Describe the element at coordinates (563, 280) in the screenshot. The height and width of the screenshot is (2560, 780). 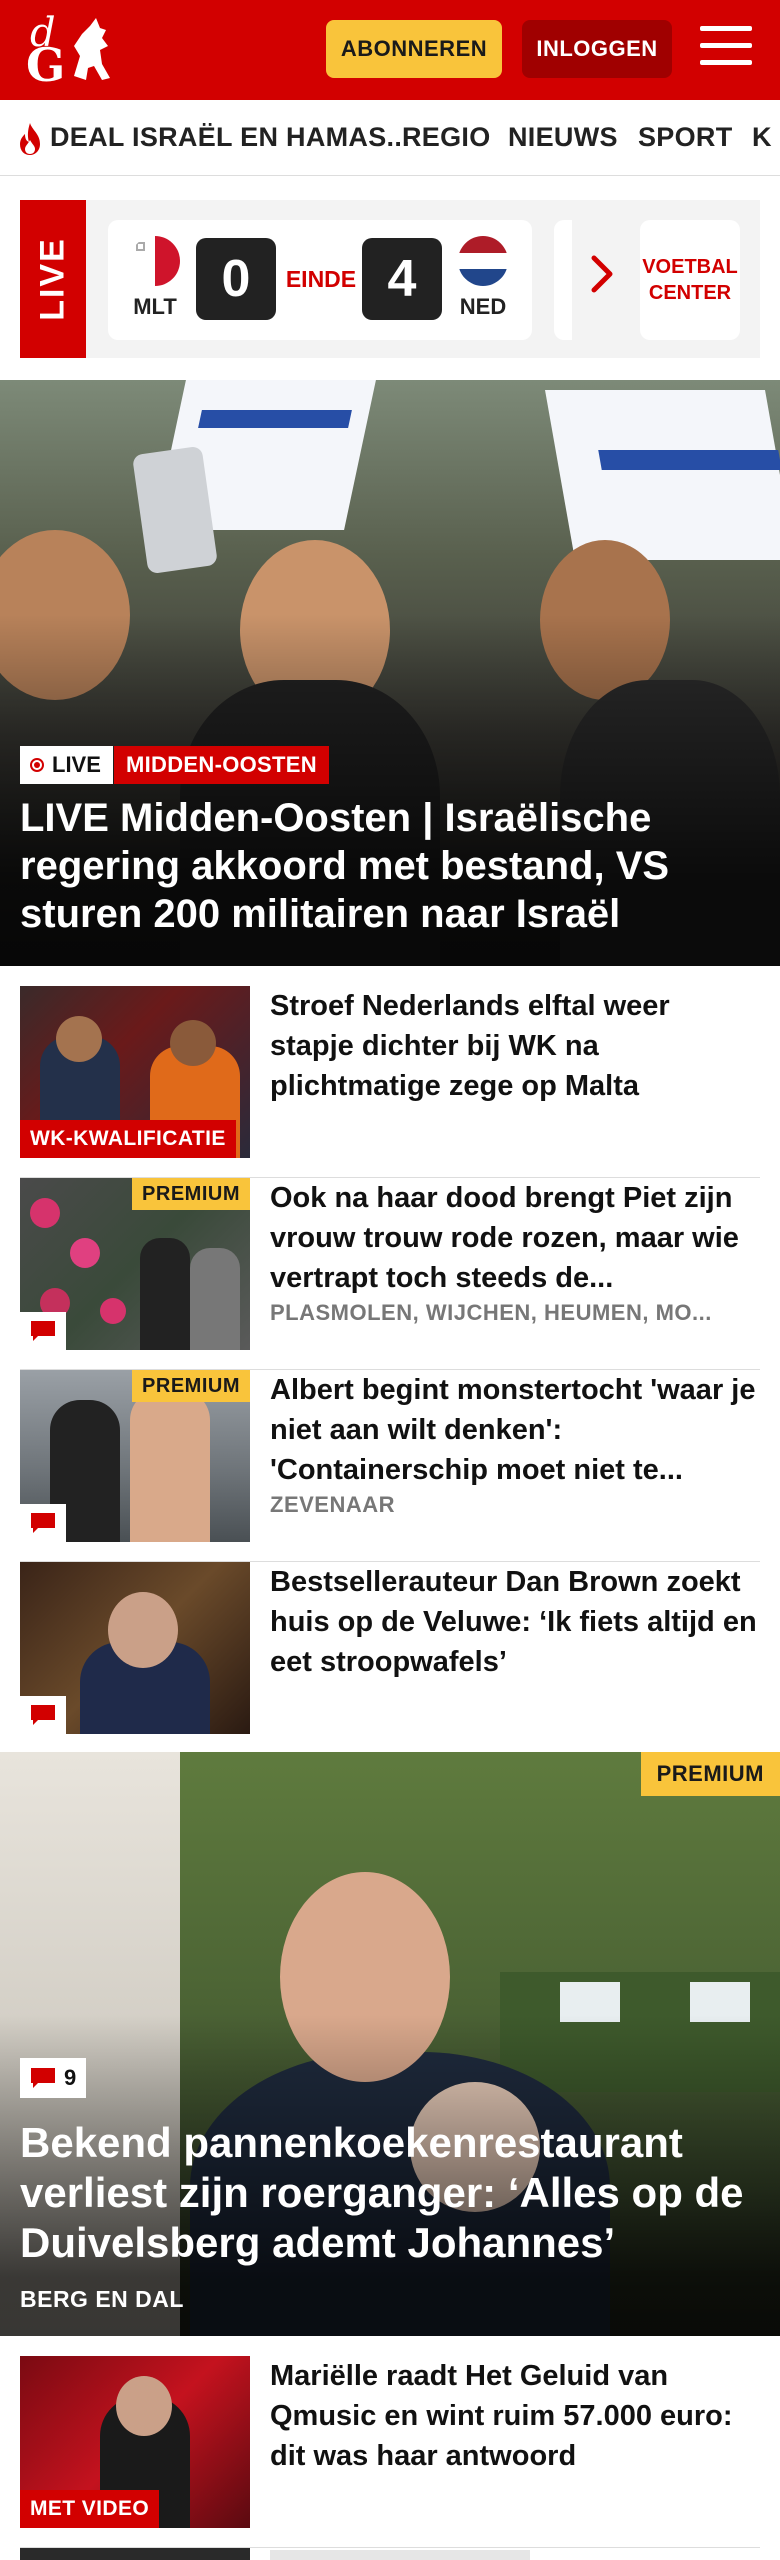
I see `next-match-card` at that location.